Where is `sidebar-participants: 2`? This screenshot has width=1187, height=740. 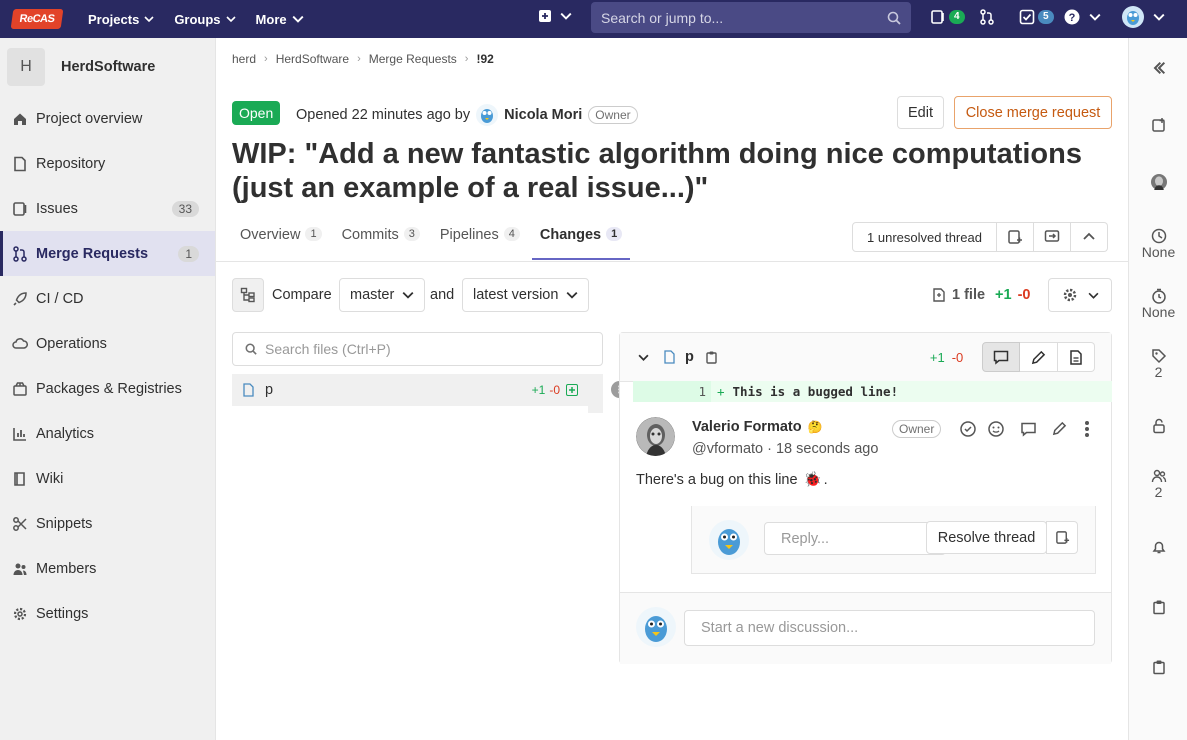 sidebar-participants: 2 is located at coordinates (1158, 484).